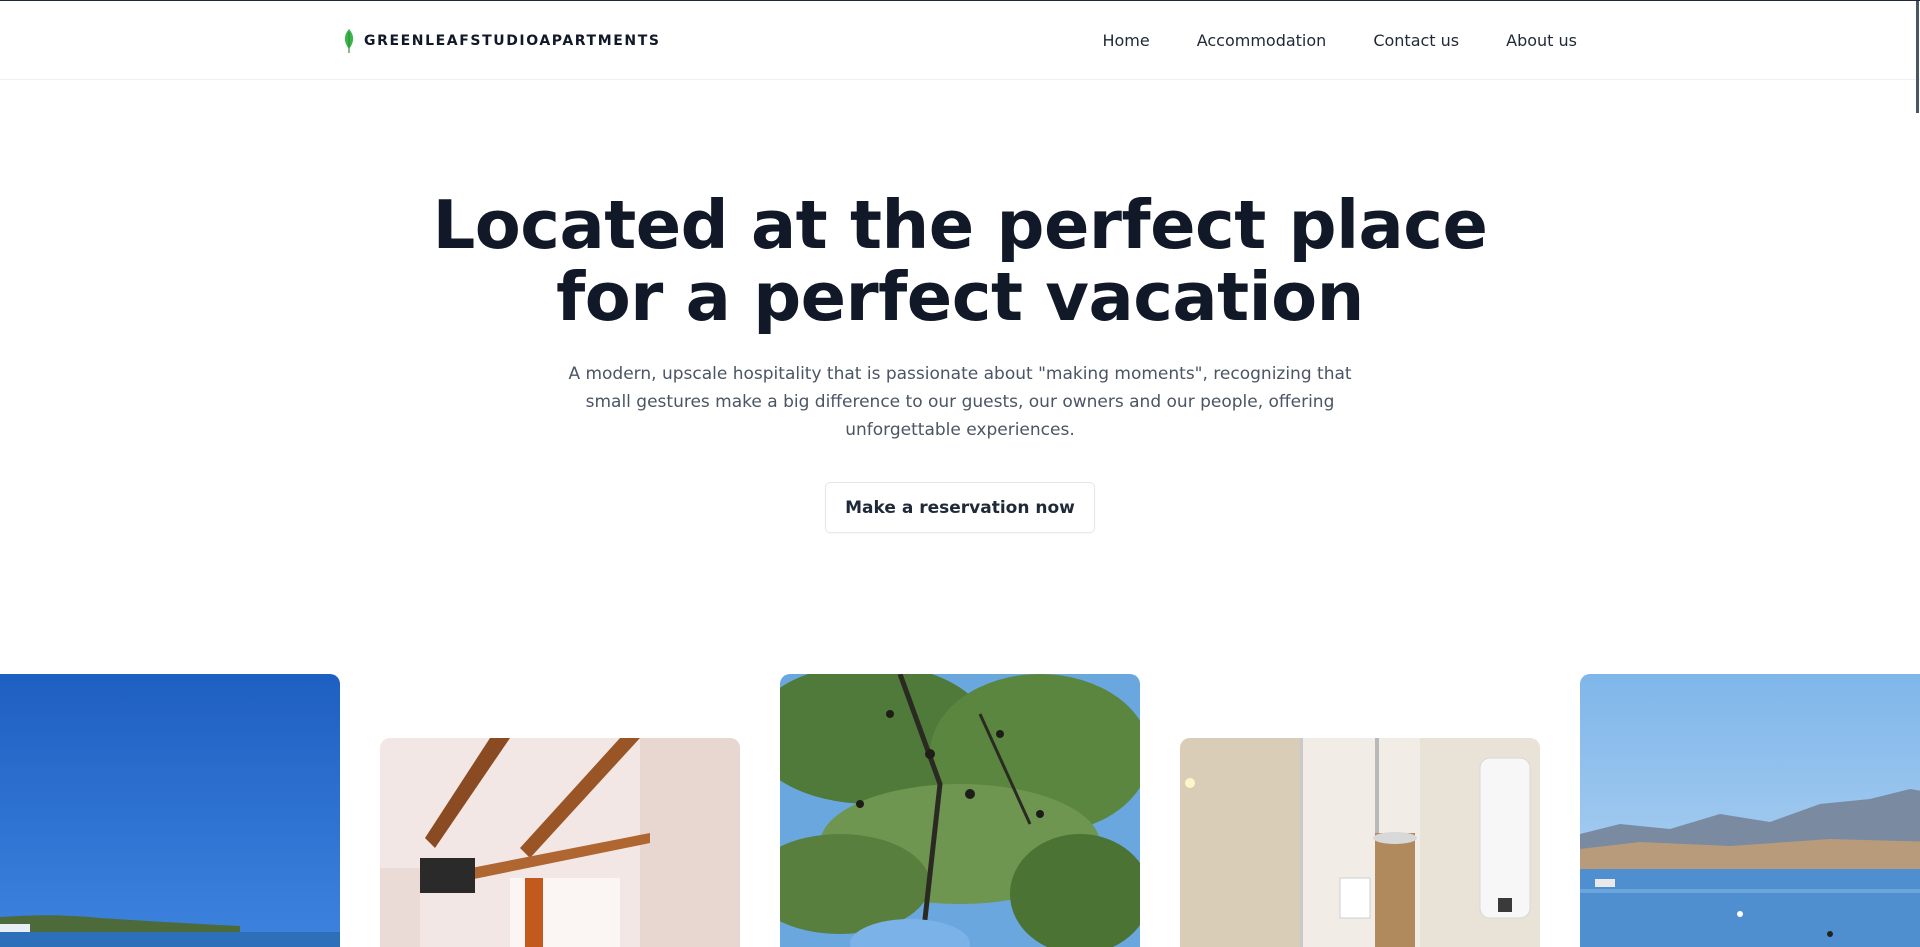 The image size is (1920, 947). I want to click on pine-tree-photo, so click(960, 810).